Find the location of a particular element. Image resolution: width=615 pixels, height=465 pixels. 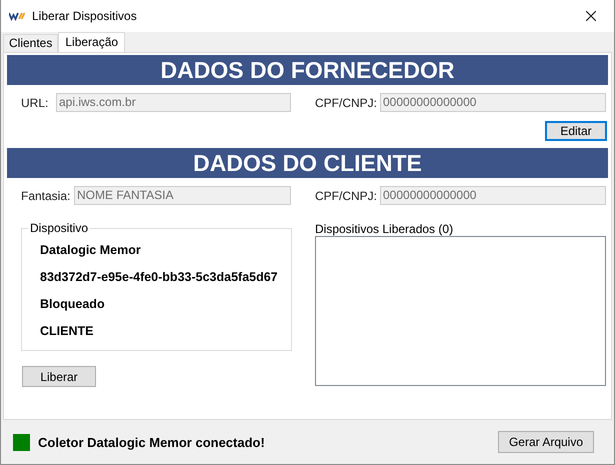

group-legend: Dispositivo is located at coordinates (59, 228).